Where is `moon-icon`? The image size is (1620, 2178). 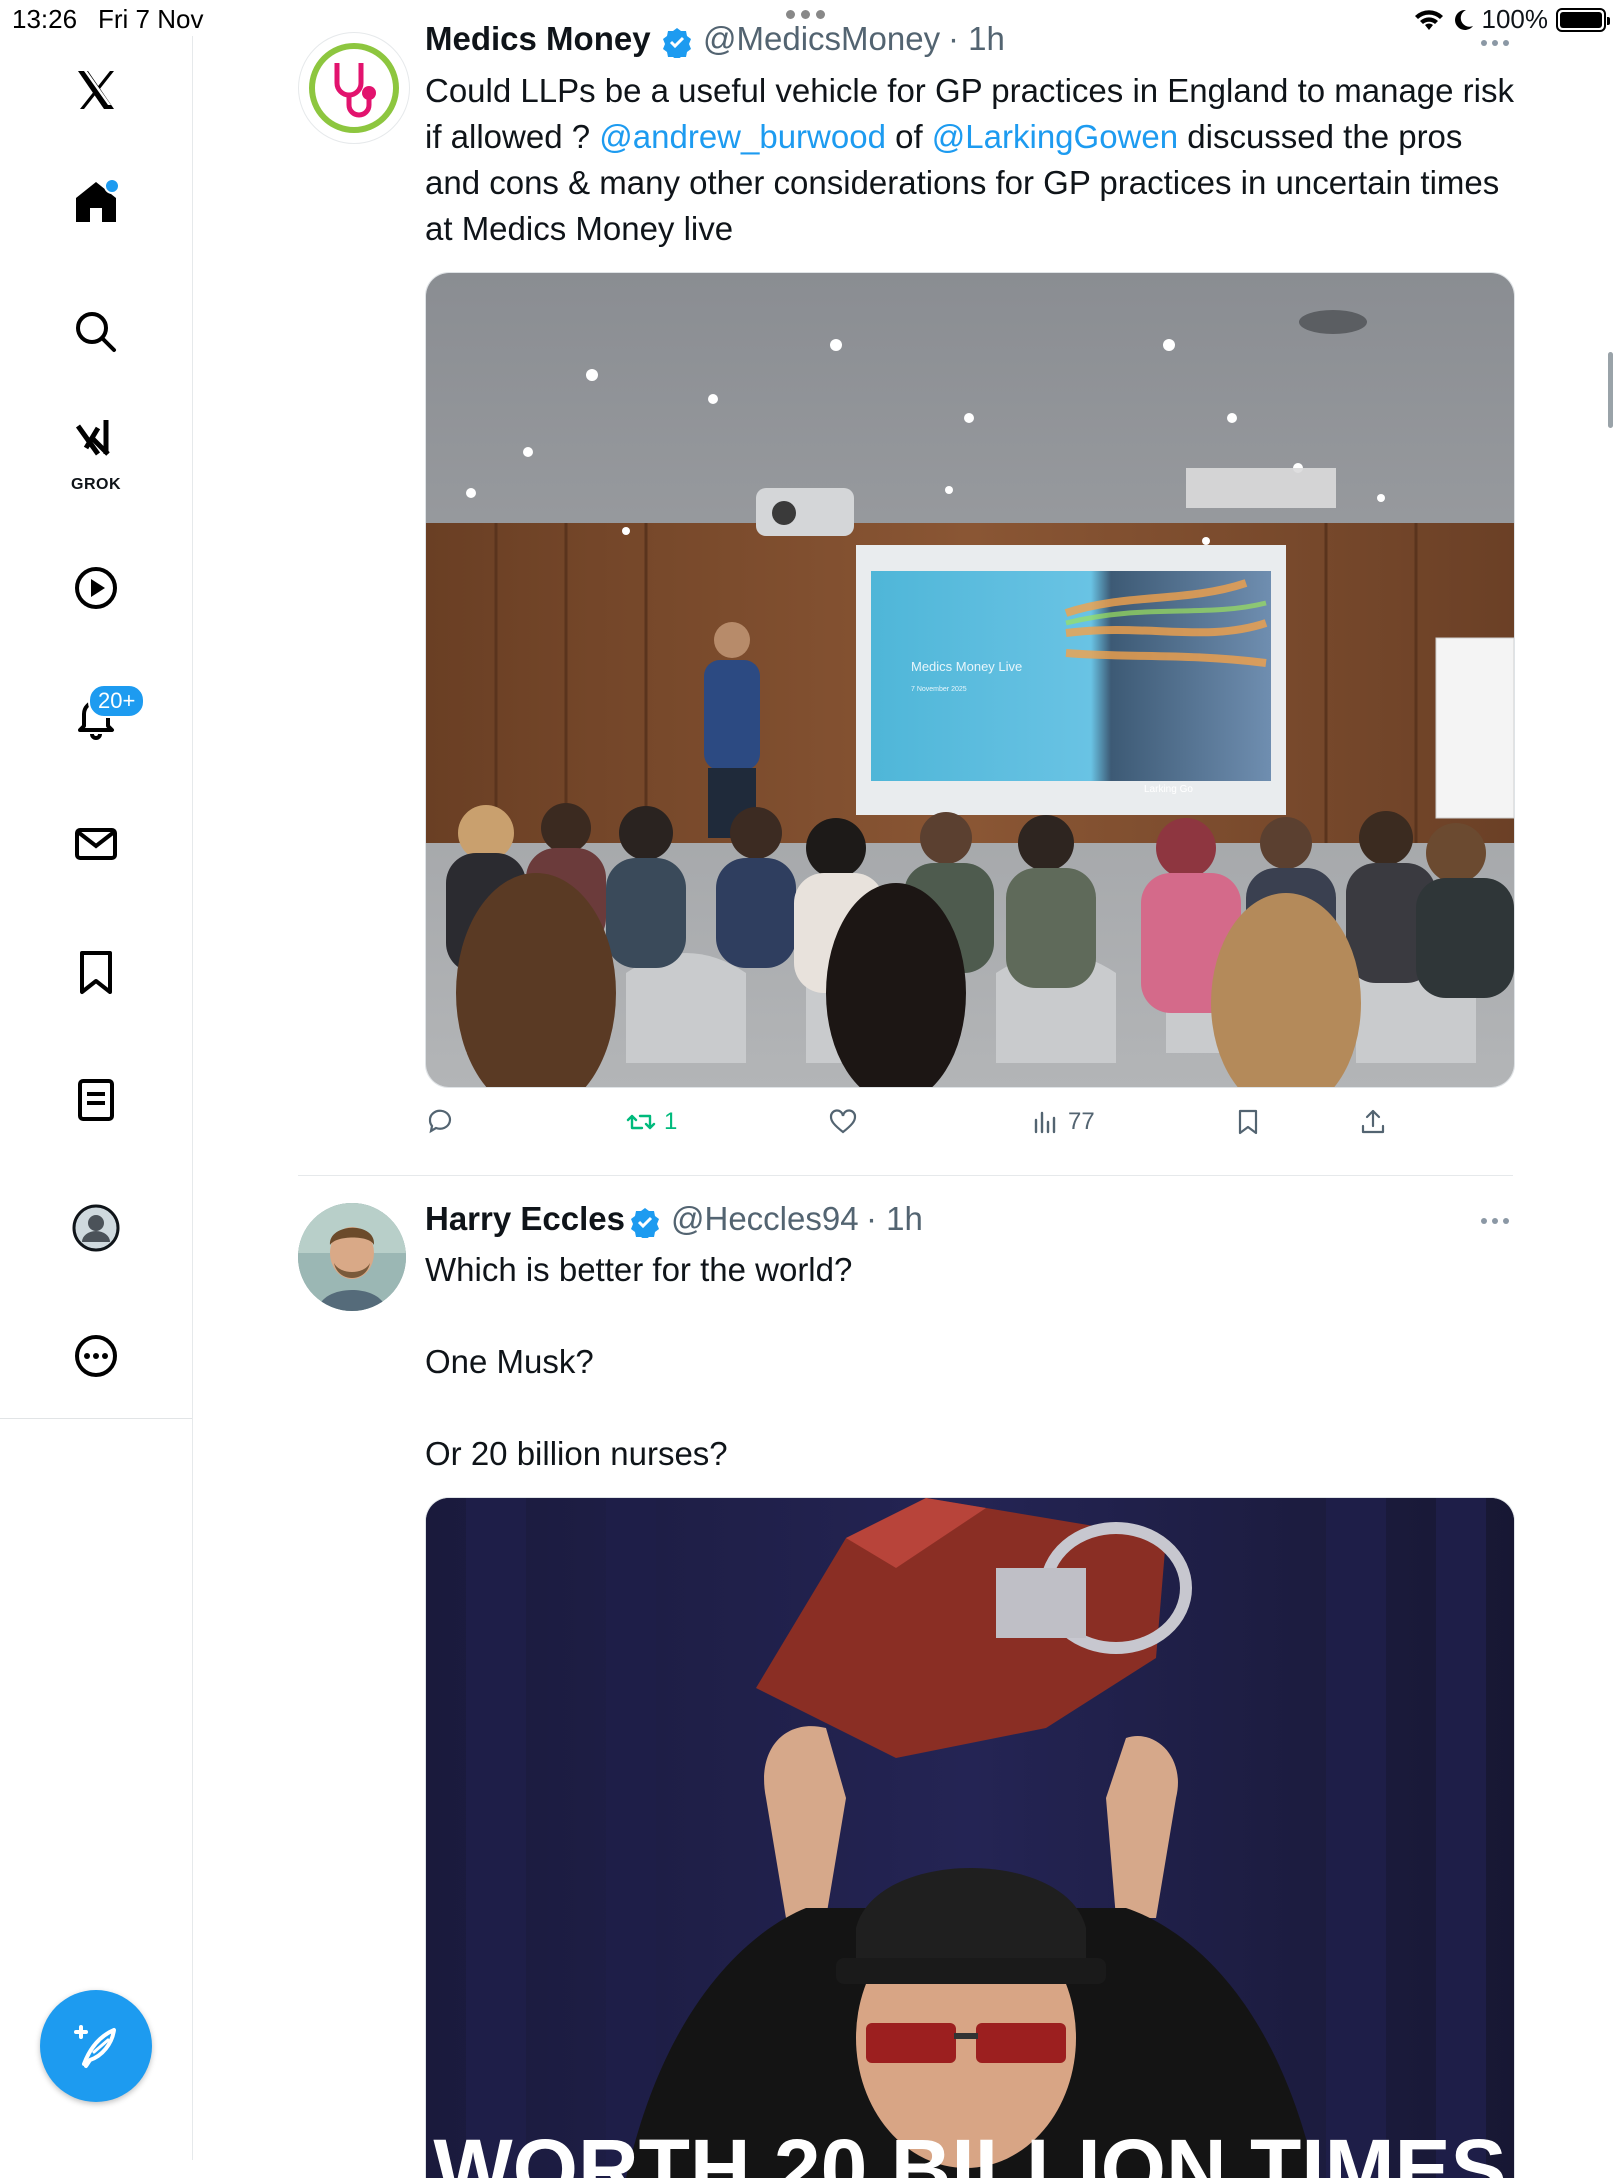
moon-icon is located at coordinates (1463, 19).